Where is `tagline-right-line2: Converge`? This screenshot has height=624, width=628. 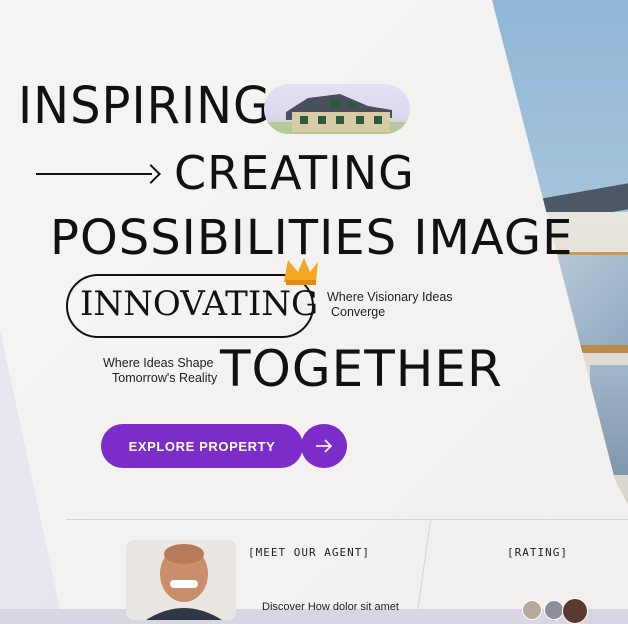 tagline-right-line2: Converge is located at coordinates (358, 312).